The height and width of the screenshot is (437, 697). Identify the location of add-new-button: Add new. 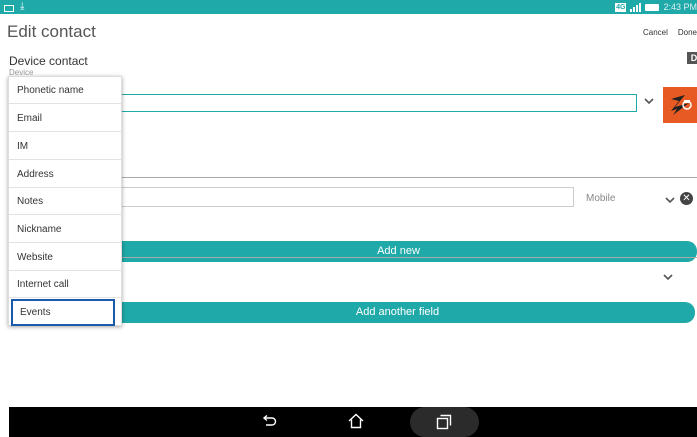
(398, 251).